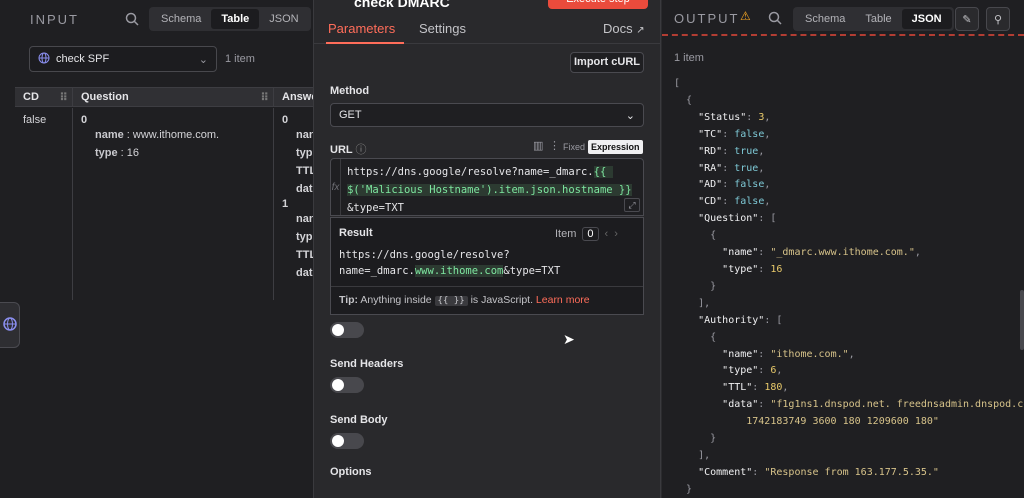 The image size is (1024, 498). Describe the element at coordinates (624, 28) in the screenshot. I see `docs-link: Docs ↗` at that location.